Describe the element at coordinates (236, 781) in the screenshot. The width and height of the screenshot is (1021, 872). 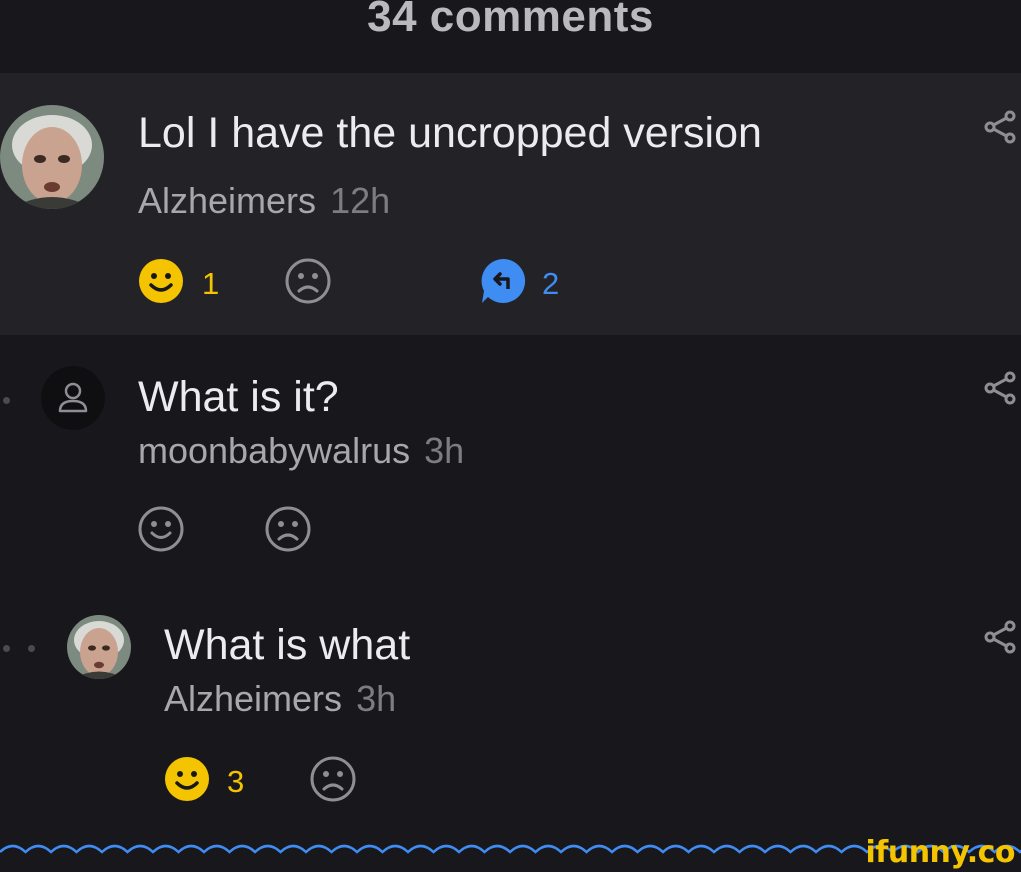
I see `smile-count: 3` at that location.